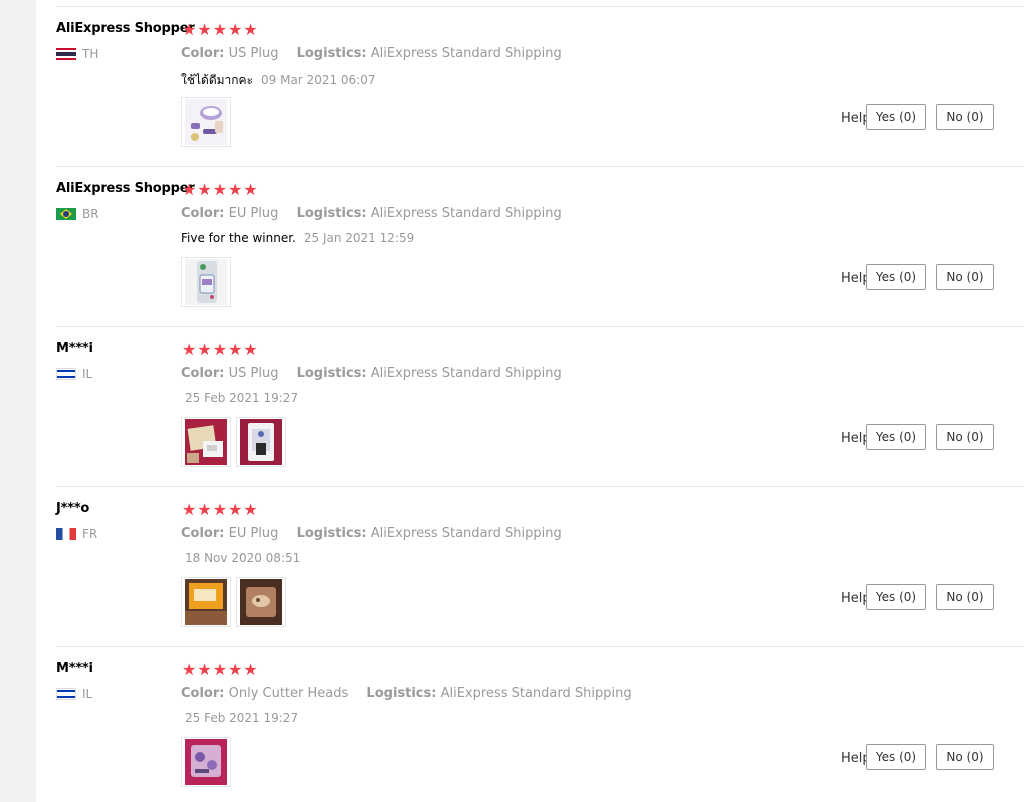 The width and height of the screenshot is (1024, 802). What do you see at coordinates (73, 508) in the screenshot?
I see `reviewer-name: J***o` at bounding box center [73, 508].